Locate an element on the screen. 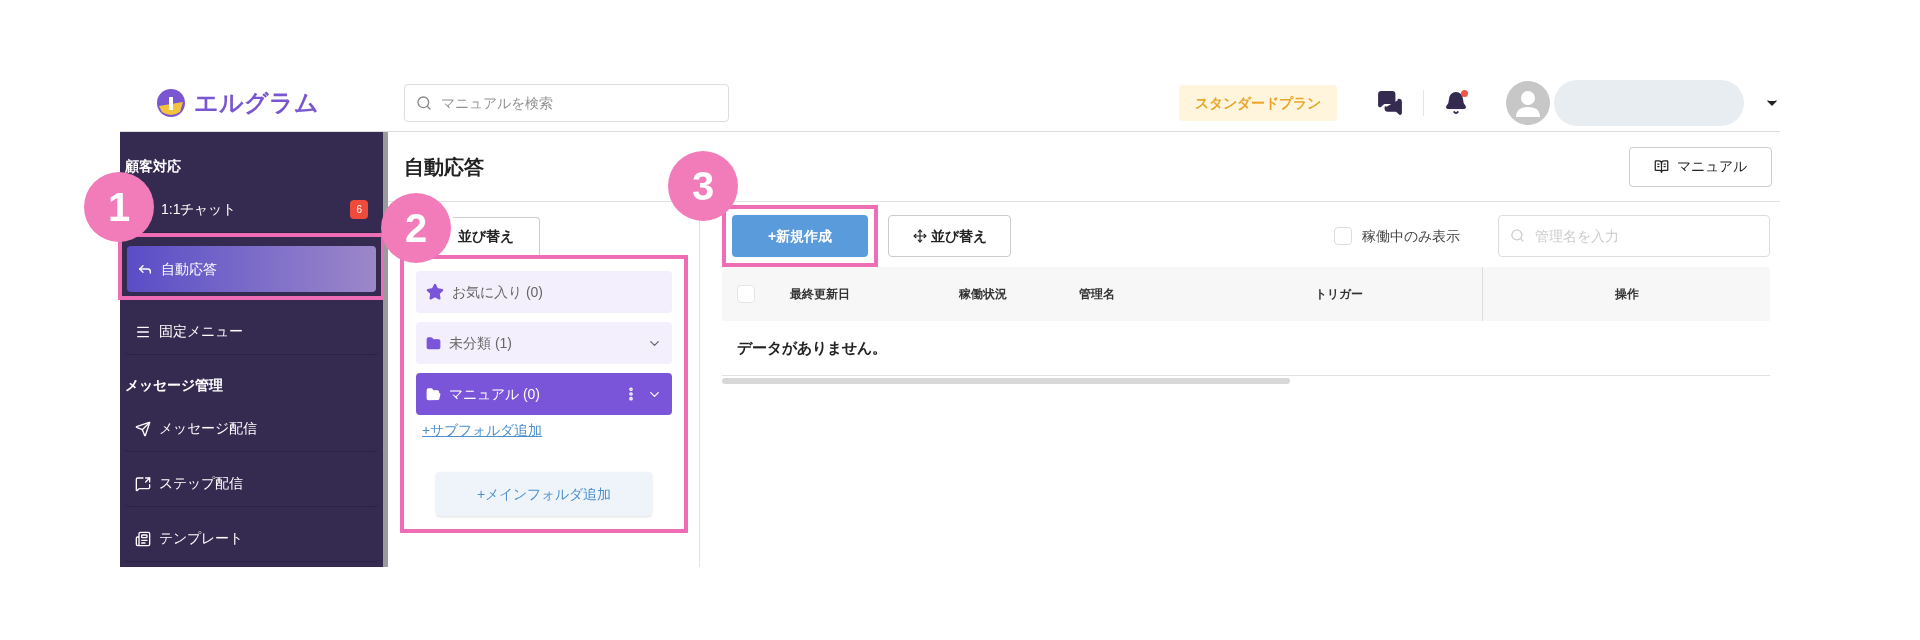 Image resolution: width=1920 pixels, height=640 pixels. empty-message: データがありません。 is located at coordinates (812, 347).